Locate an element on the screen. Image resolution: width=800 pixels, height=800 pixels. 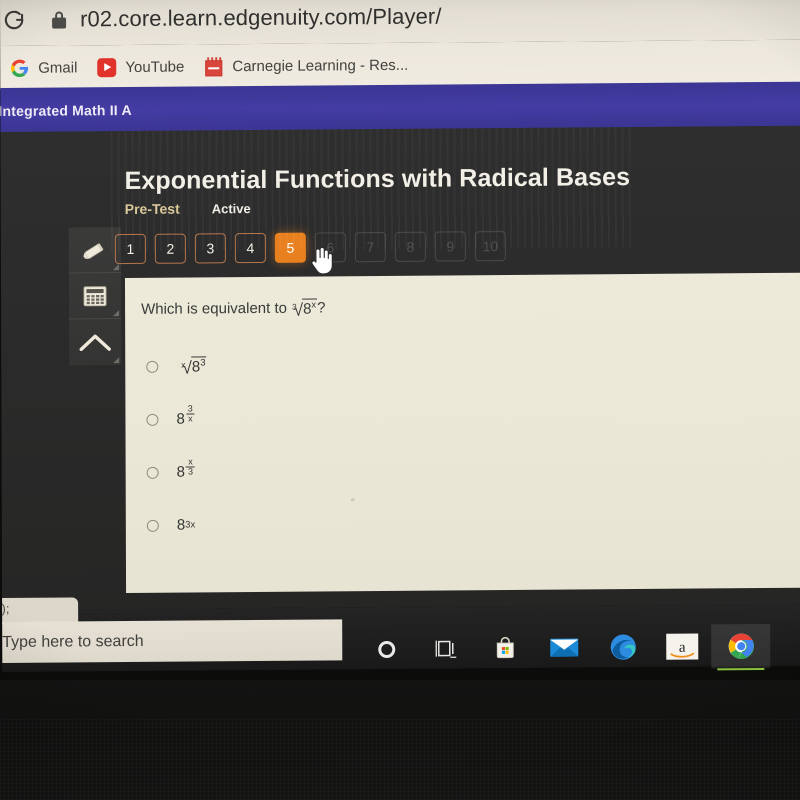
bookmark-gmail: Gmail is located at coordinates (43, 67).